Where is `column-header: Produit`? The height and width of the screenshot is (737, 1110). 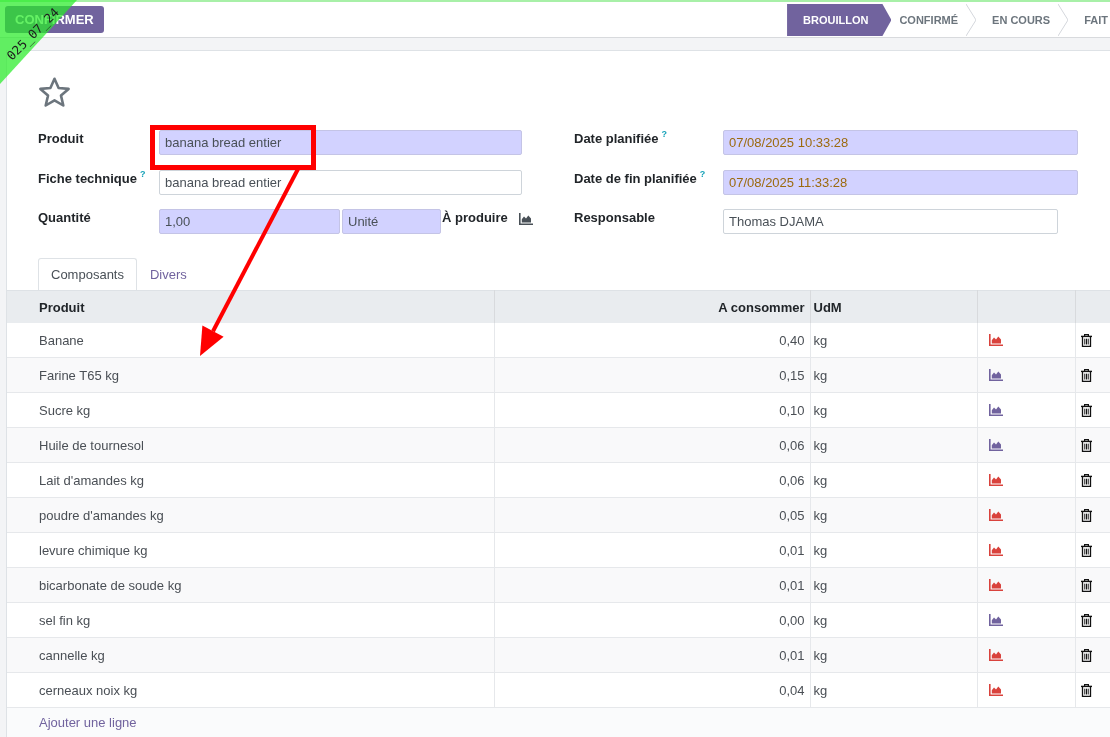 column-header: Produit is located at coordinates (250, 306).